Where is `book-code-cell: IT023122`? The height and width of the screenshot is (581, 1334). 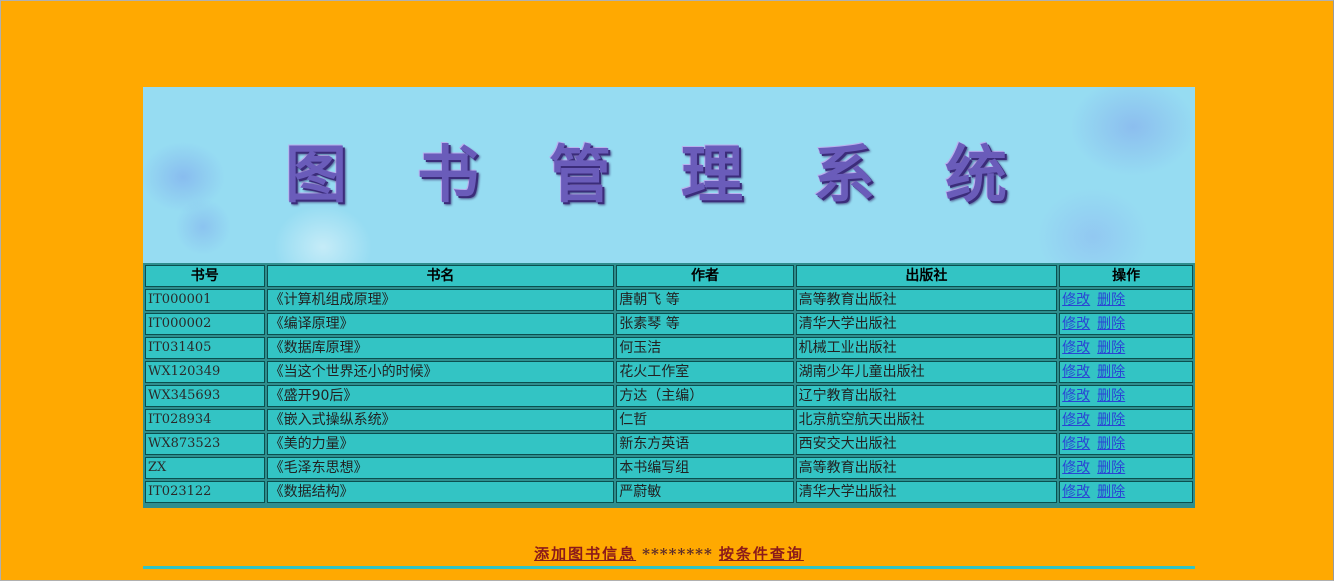
book-code-cell: IT023122 is located at coordinates (205, 492).